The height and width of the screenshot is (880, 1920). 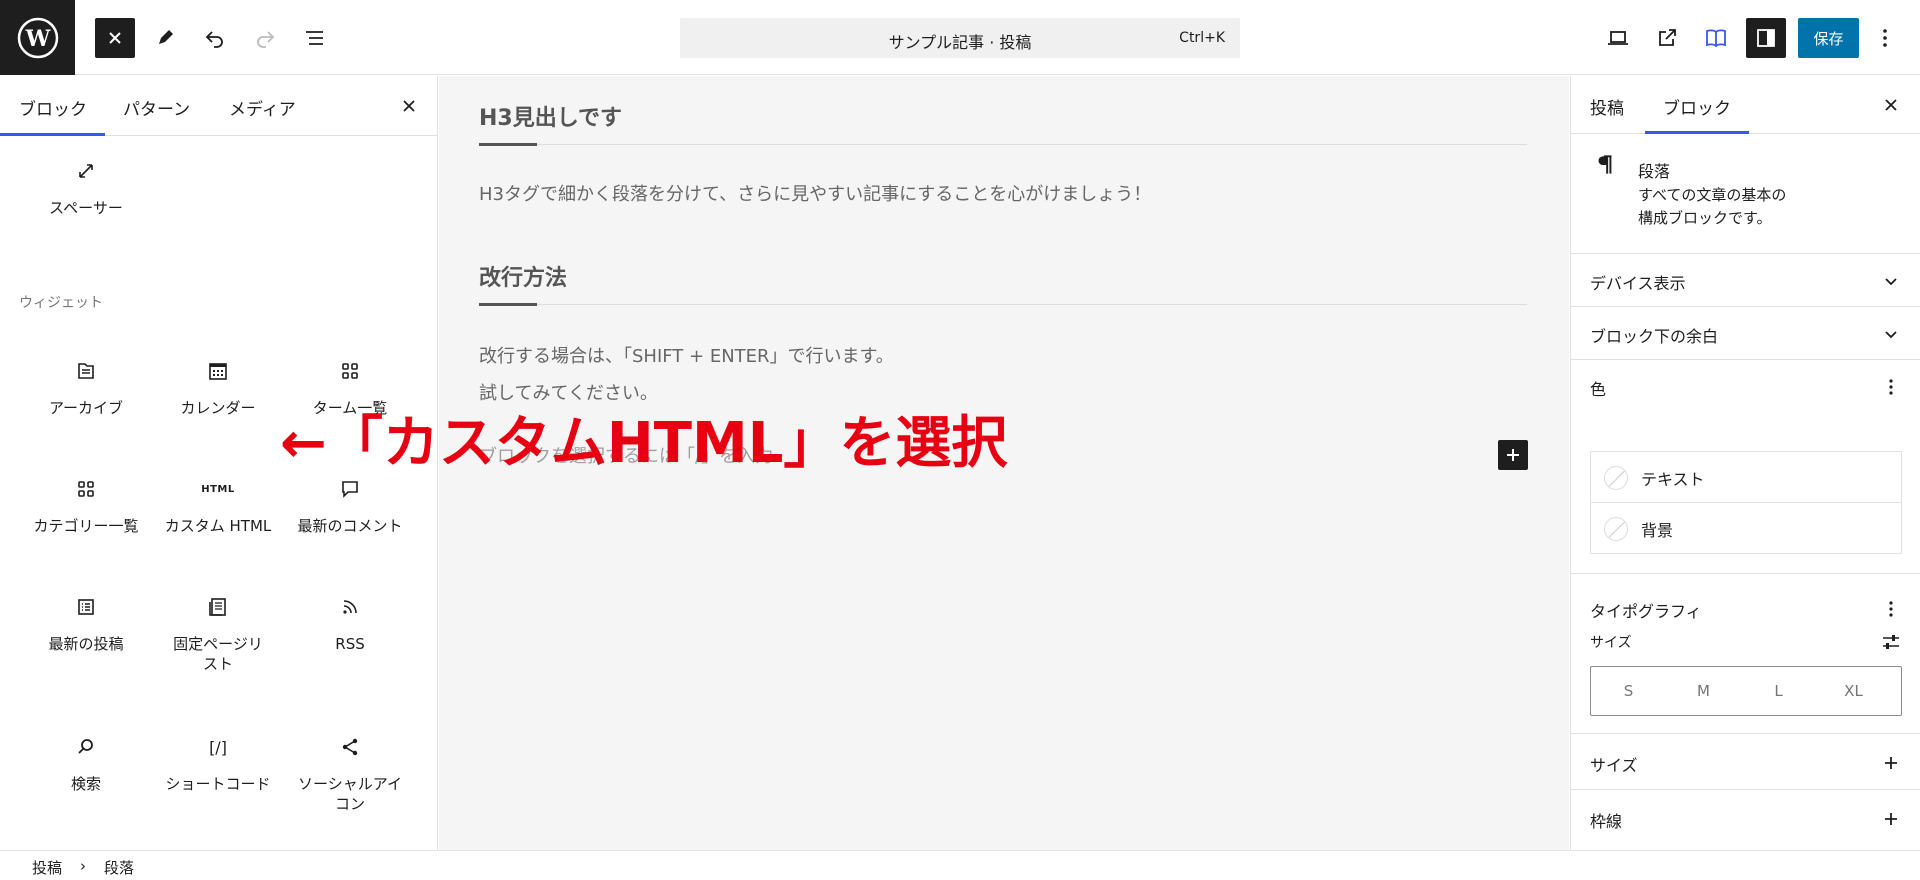 I want to click on redo-button, so click(x=265, y=38).